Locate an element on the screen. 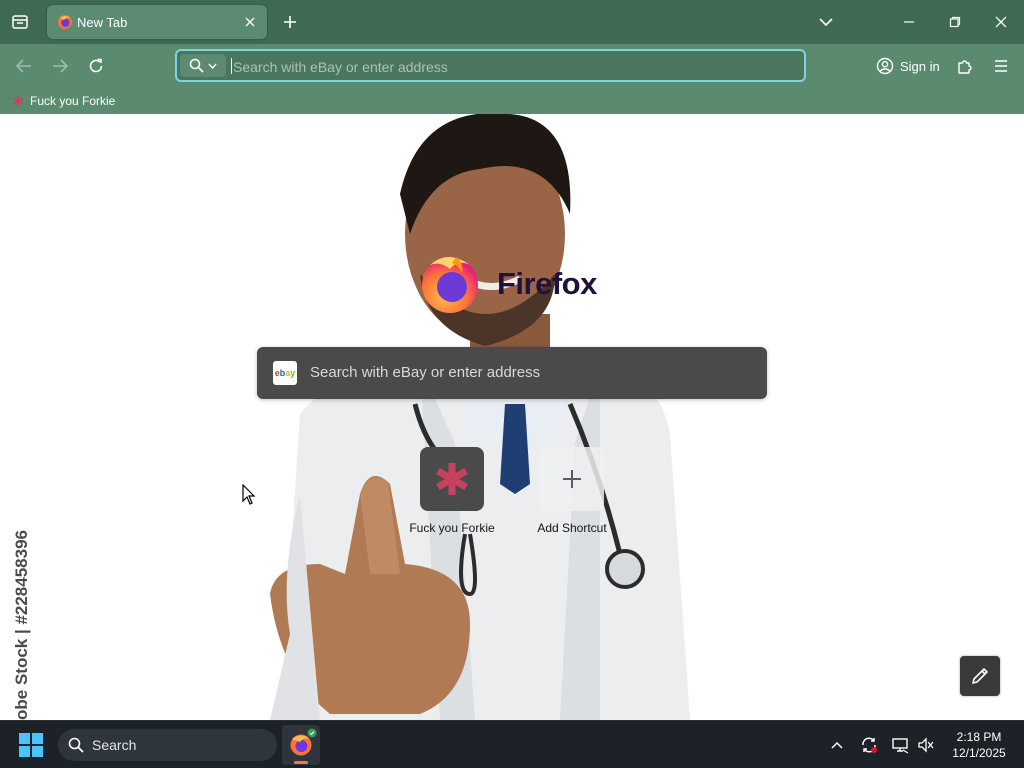 Image resolution: width=1024 pixels, height=768 pixels. search-engine-button is located at coordinates (203, 65).